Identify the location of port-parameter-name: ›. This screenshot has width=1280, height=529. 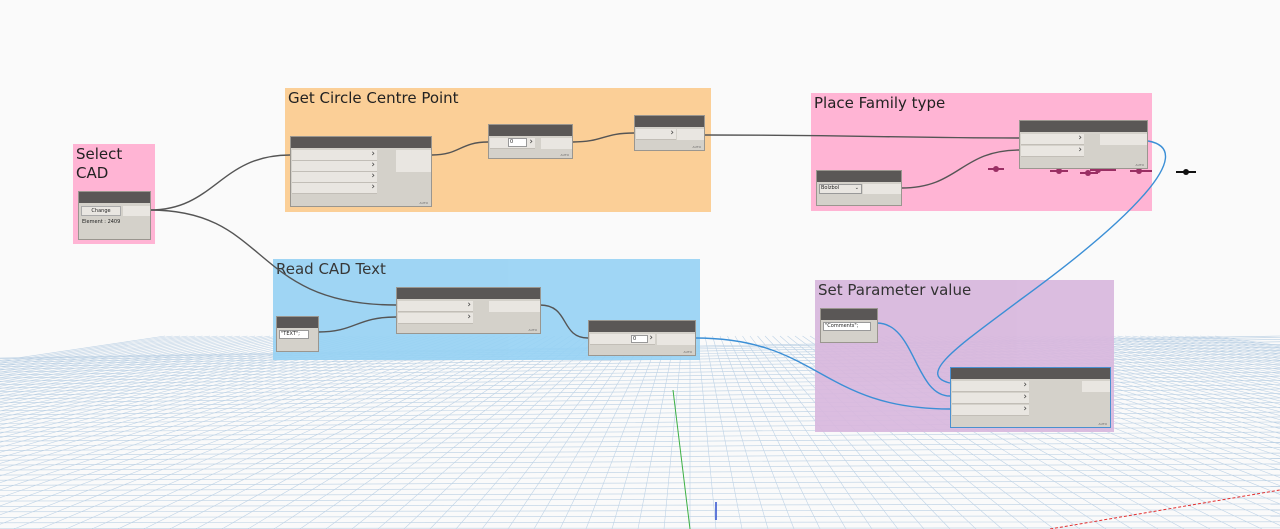
(990, 398).